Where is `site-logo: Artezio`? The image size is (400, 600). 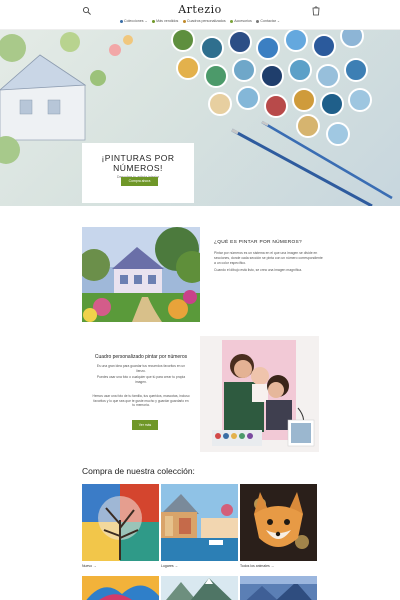 site-logo: Artezio is located at coordinates (200, 9).